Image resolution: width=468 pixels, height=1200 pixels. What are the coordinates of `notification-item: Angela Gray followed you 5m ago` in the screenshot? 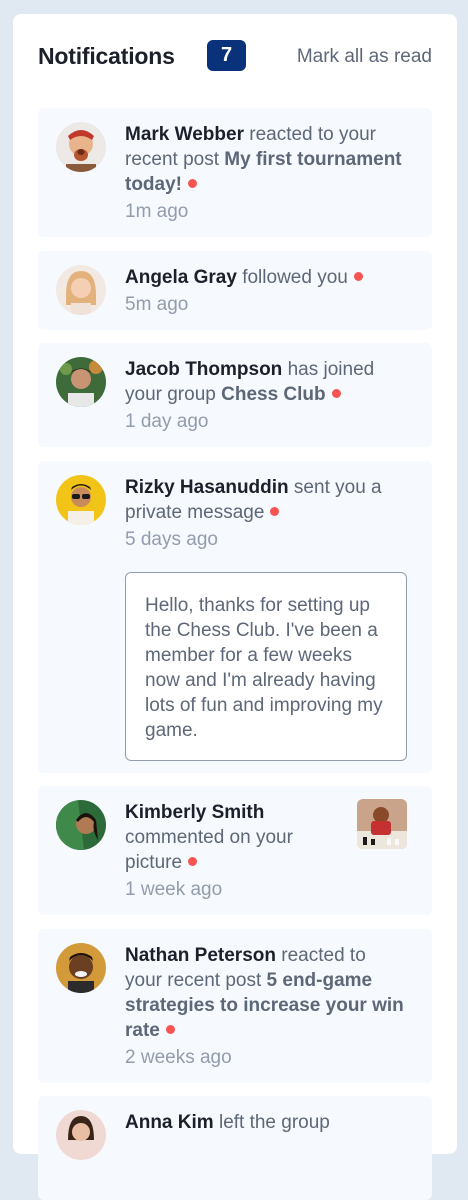 It's located at (235, 290).